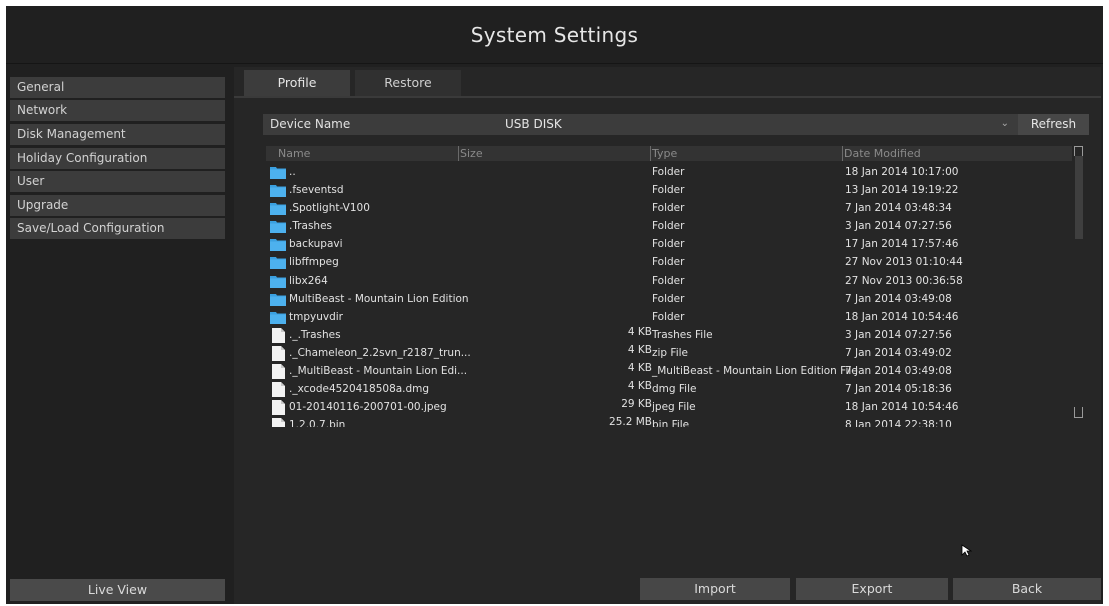 The image size is (1109, 606). Describe the element at coordinates (554, 153) in the screenshot. I see `column-header-size: Size` at that location.